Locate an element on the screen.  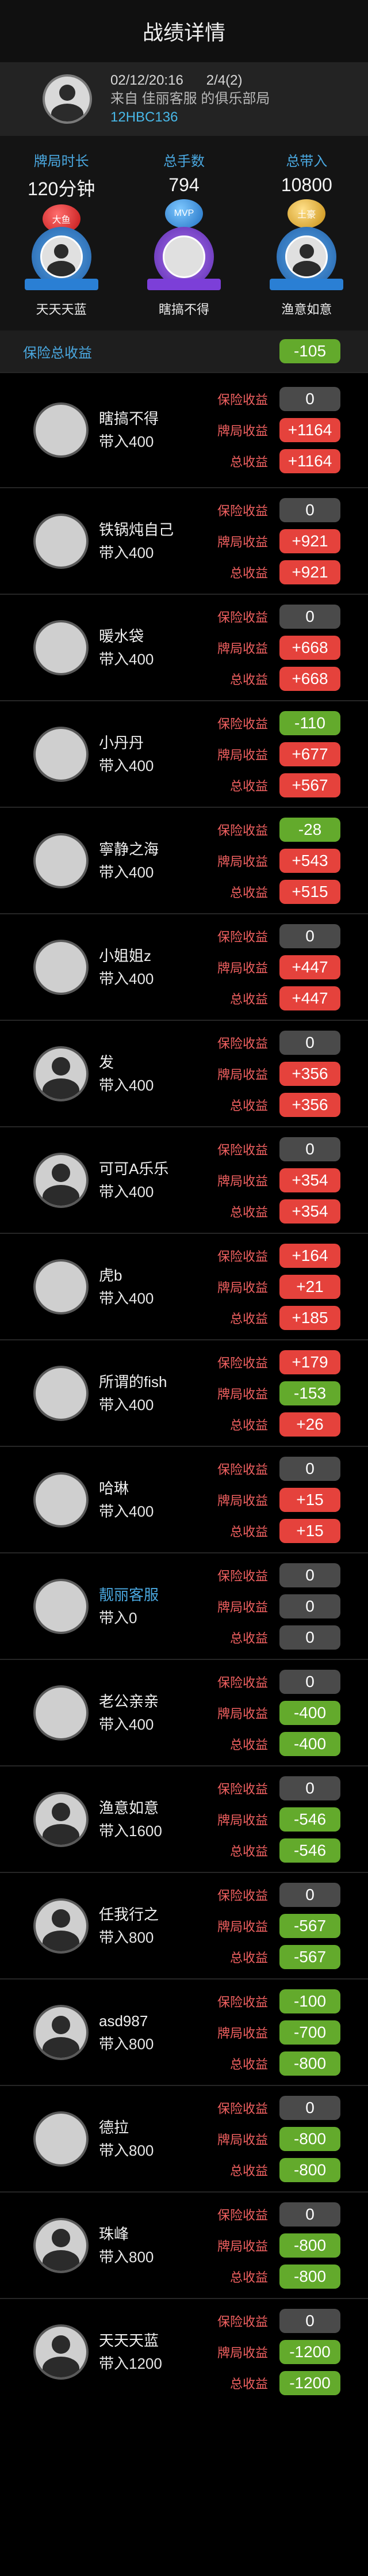
honor-tycoon: 渔意如意 is located at coordinates (307, 278).